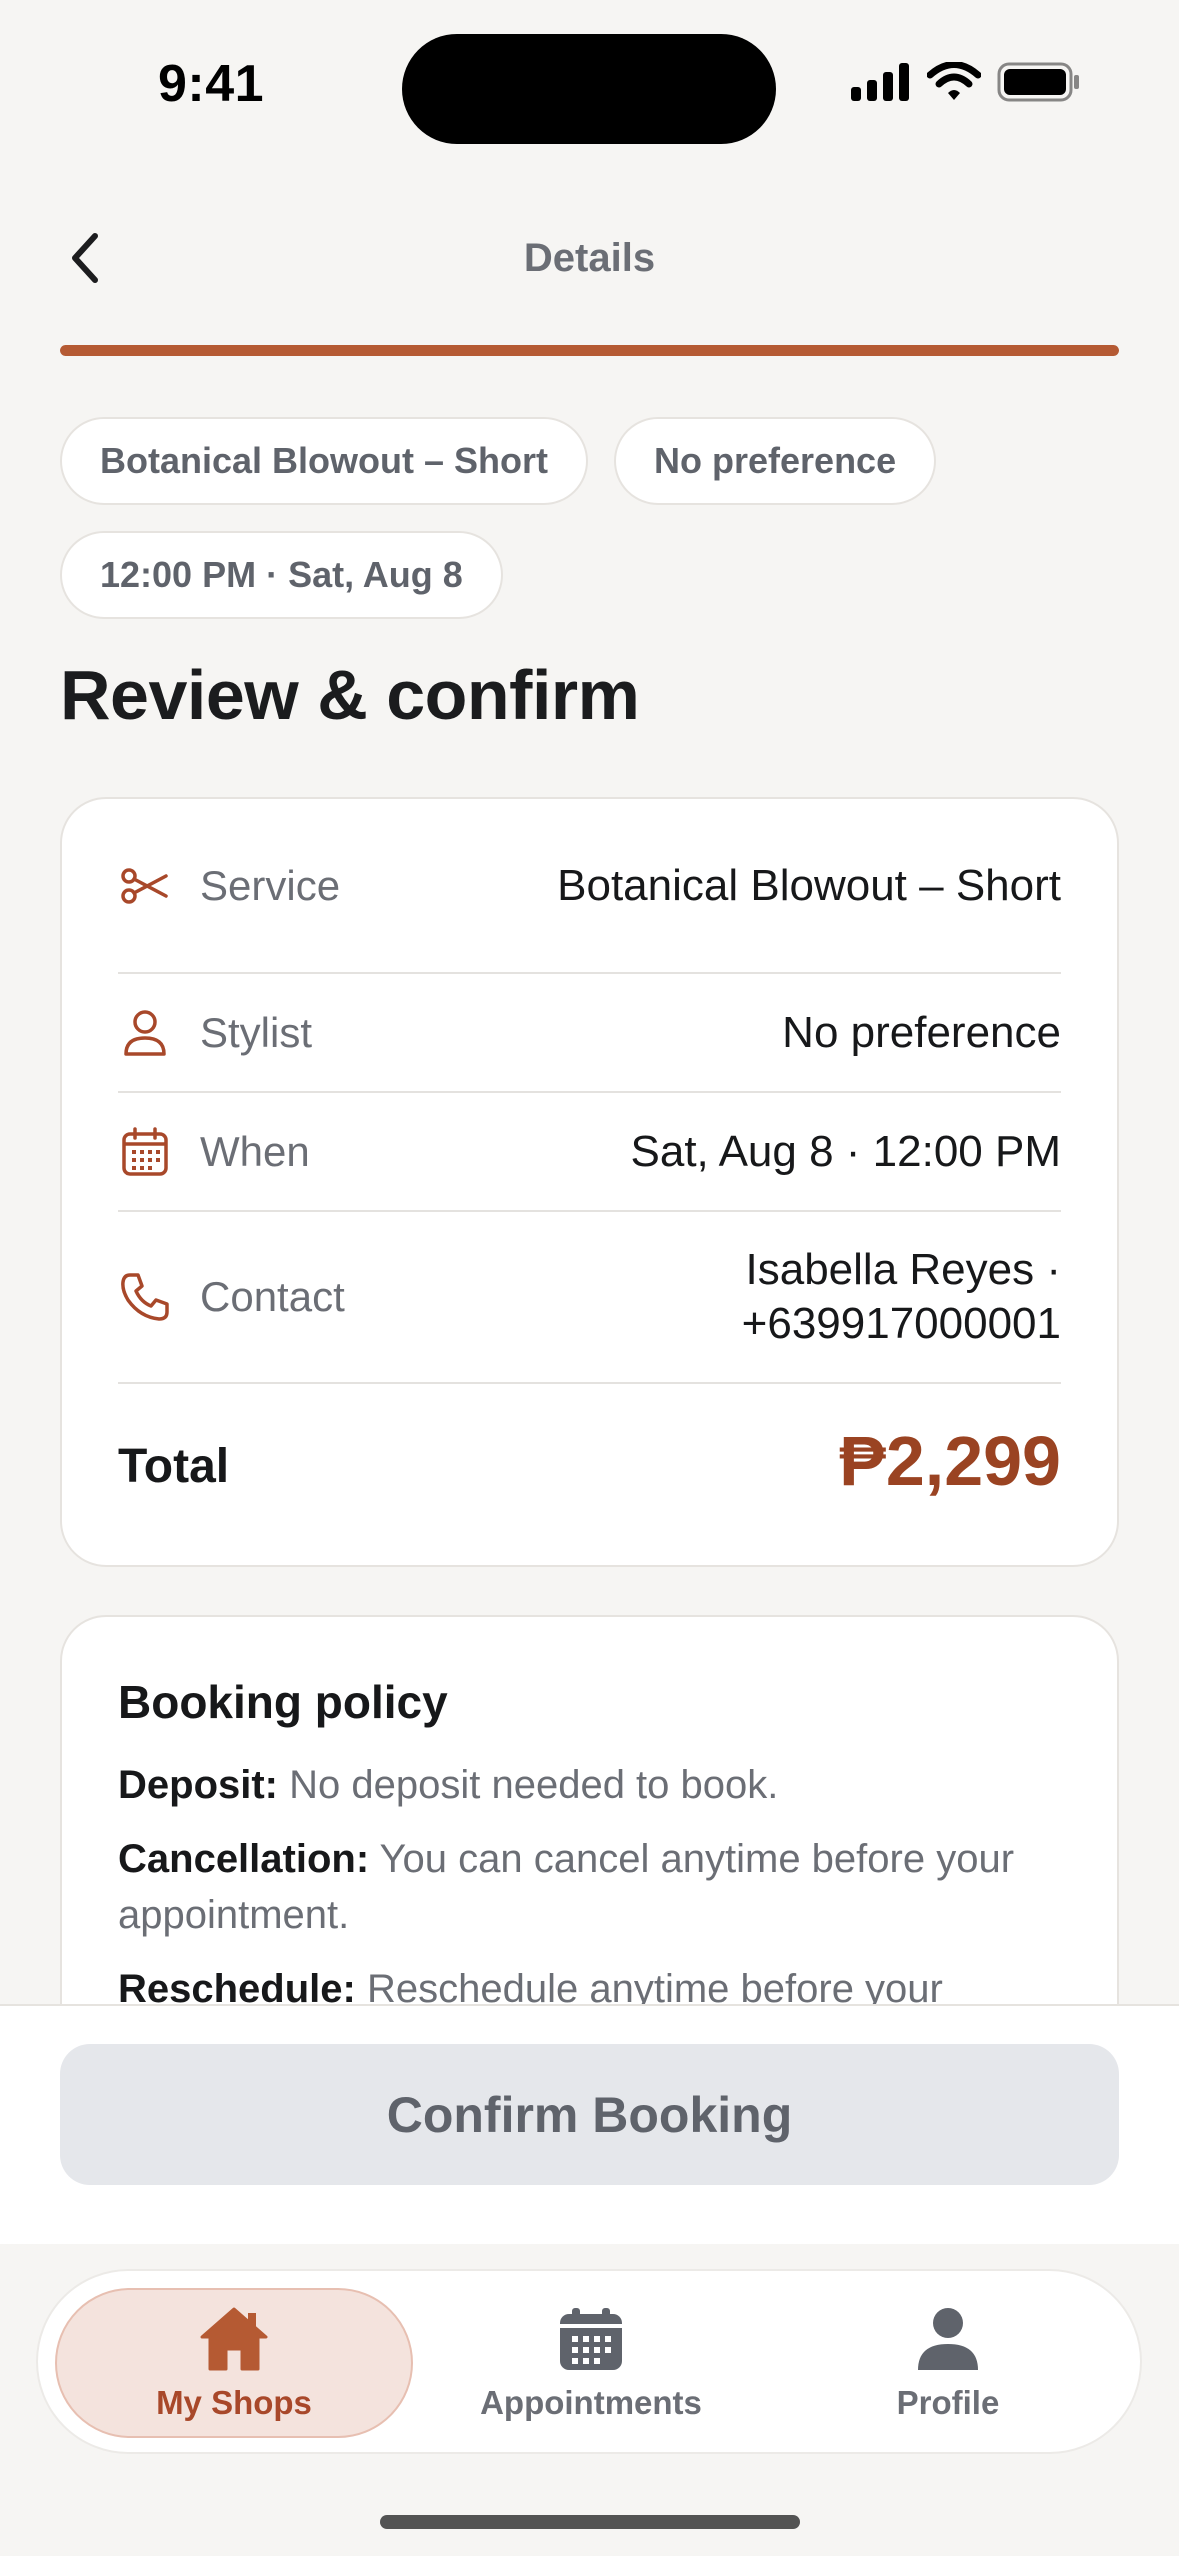 The image size is (1179, 2556). What do you see at coordinates (589, 1033) in the screenshot?
I see `summary-row-stylist: Stylist No preference` at bounding box center [589, 1033].